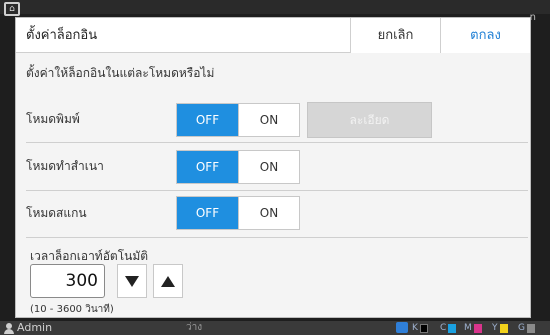 The image size is (550, 335). Describe the element at coordinates (9, 328) in the screenshot. I see `user-icon` at that location.